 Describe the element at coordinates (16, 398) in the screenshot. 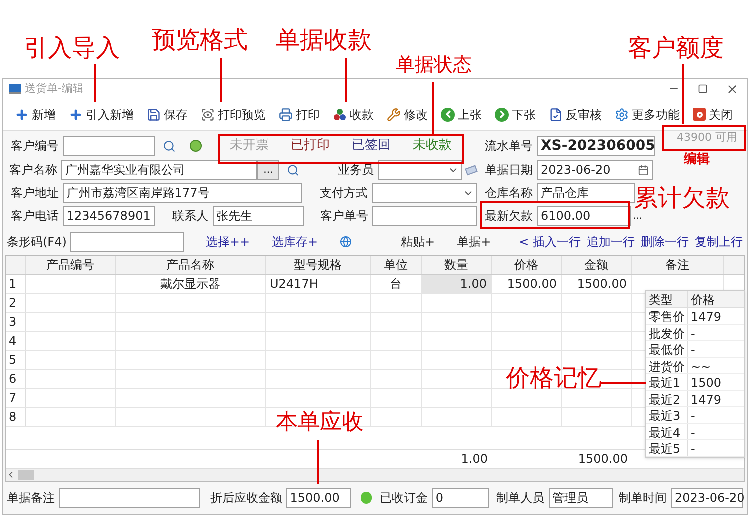

I see `row-number: 7` at that location.